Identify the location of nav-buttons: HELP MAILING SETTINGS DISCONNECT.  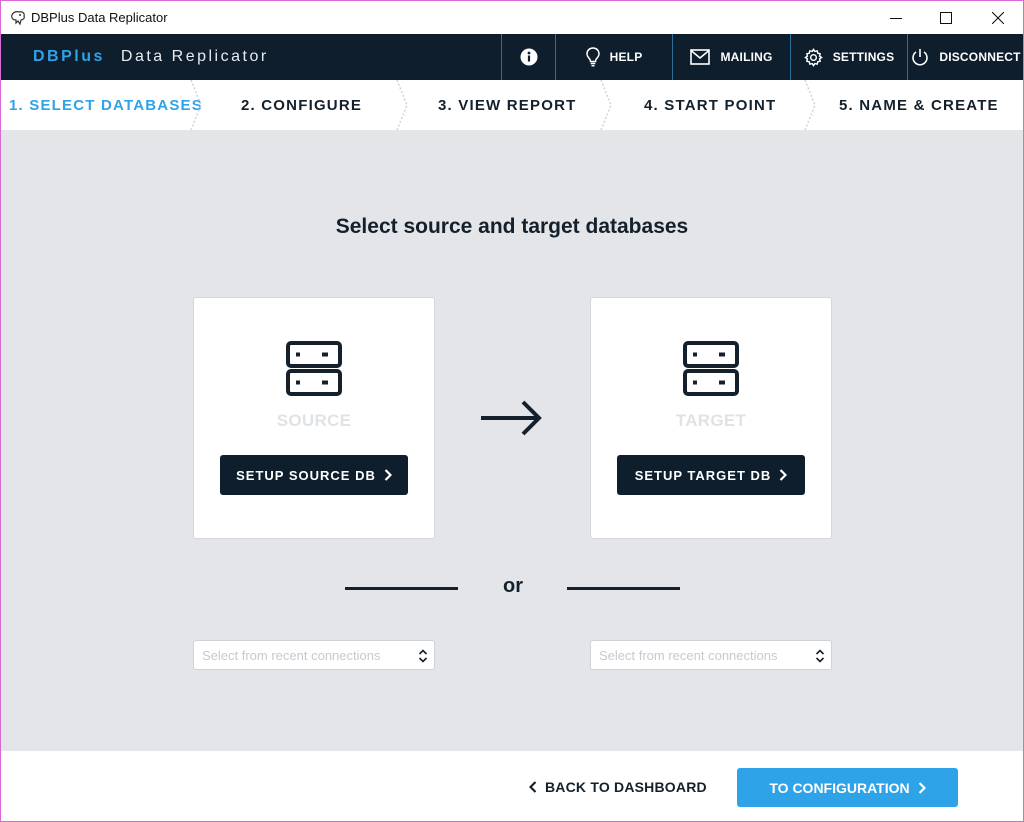
(762, 57).